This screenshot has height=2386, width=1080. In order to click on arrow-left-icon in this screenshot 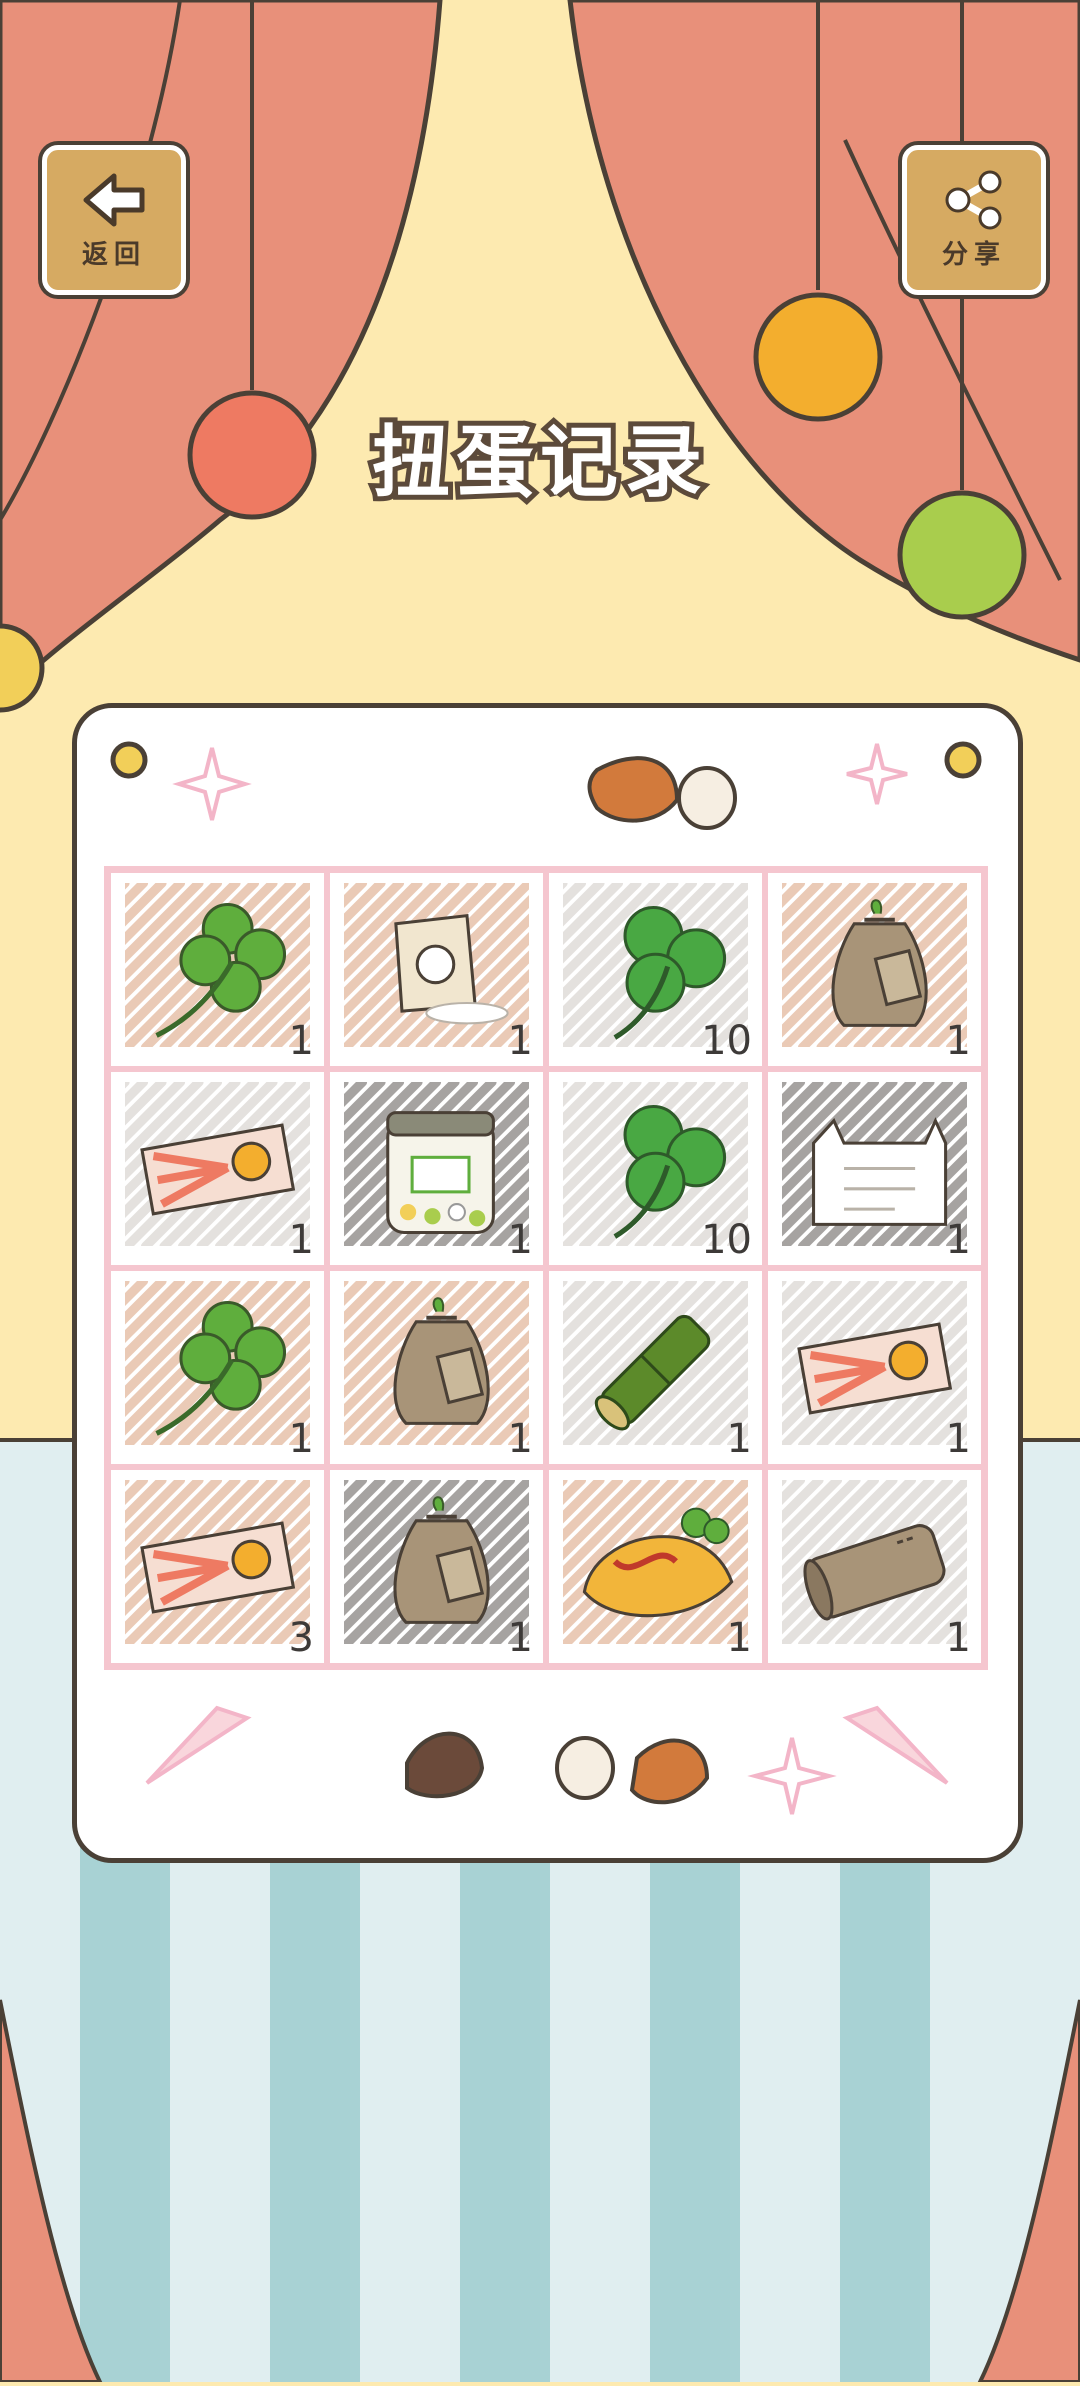, I will do `click(114, 199)`.